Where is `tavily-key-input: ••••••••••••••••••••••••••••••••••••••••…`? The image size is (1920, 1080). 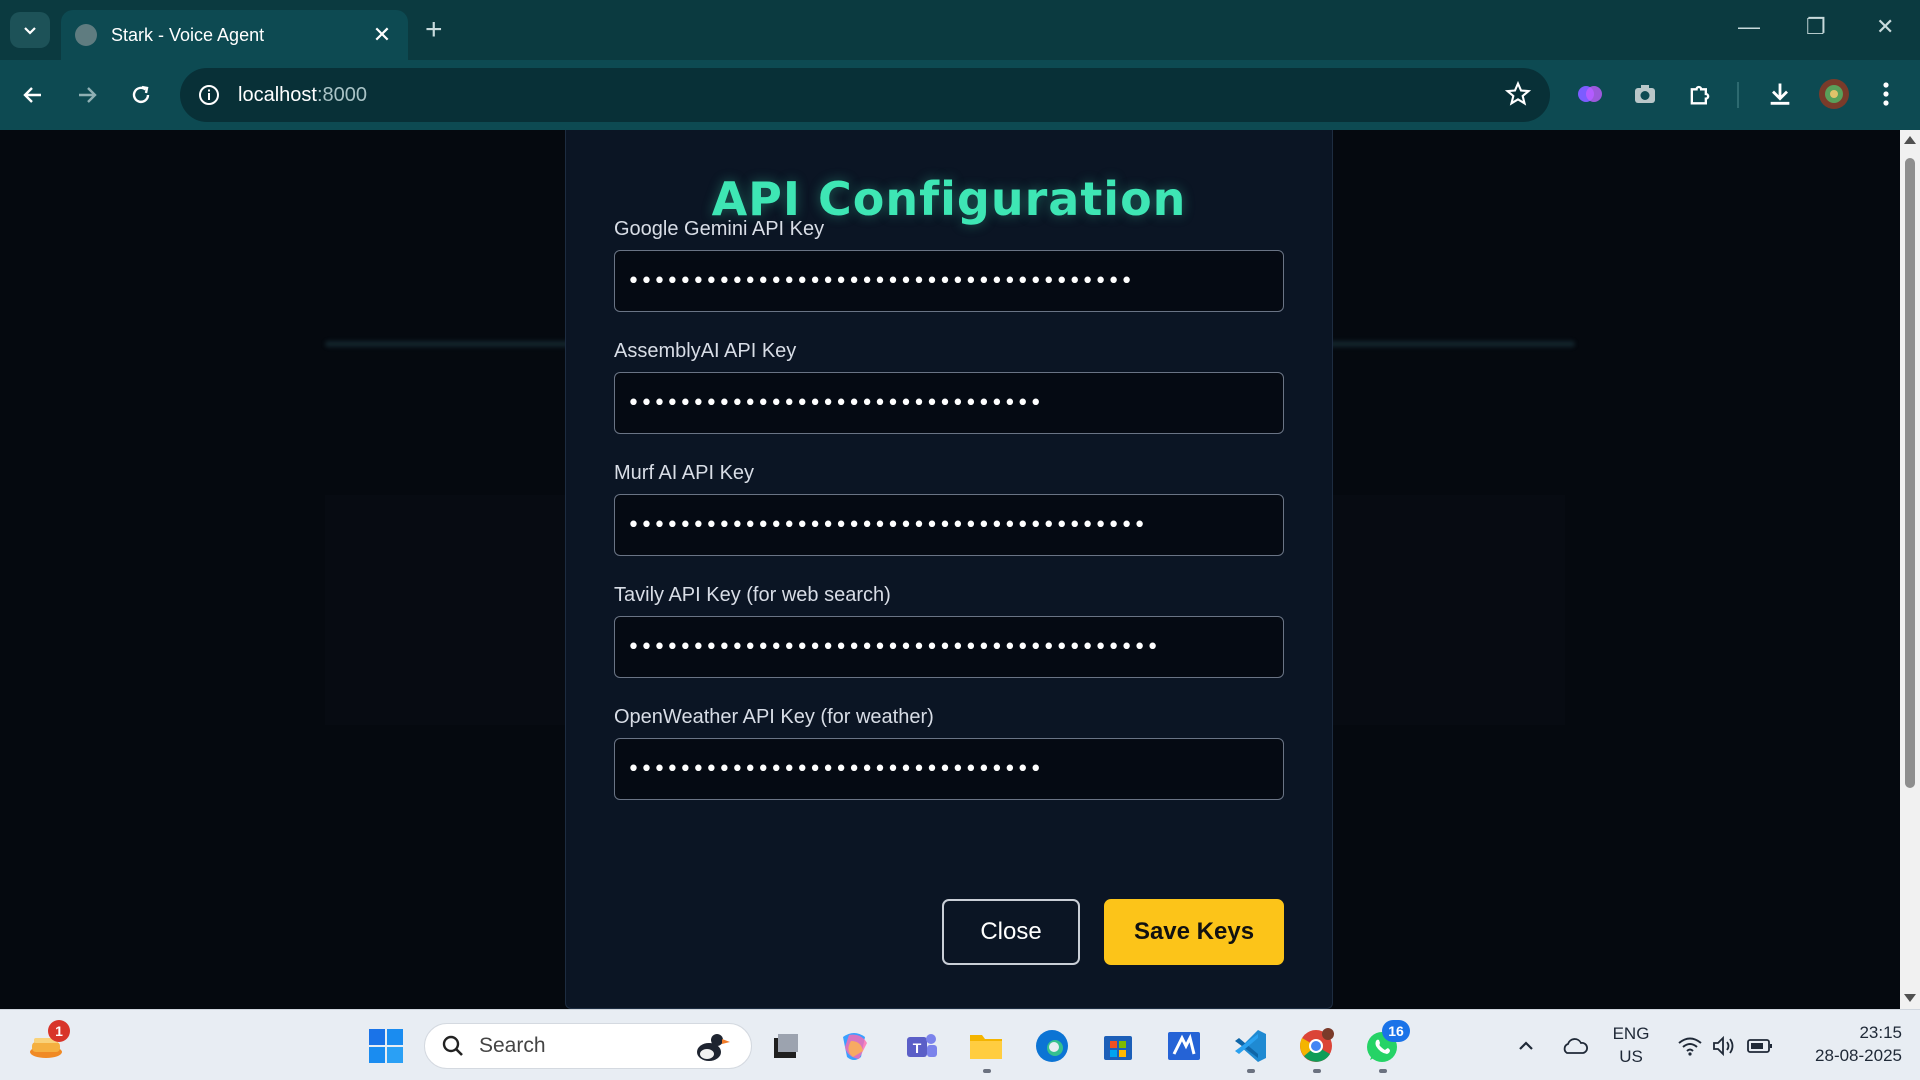
tavily-key-input: ••••••••••••••••••••••••••••••••••••••••… is located at coordinates (949, 647).